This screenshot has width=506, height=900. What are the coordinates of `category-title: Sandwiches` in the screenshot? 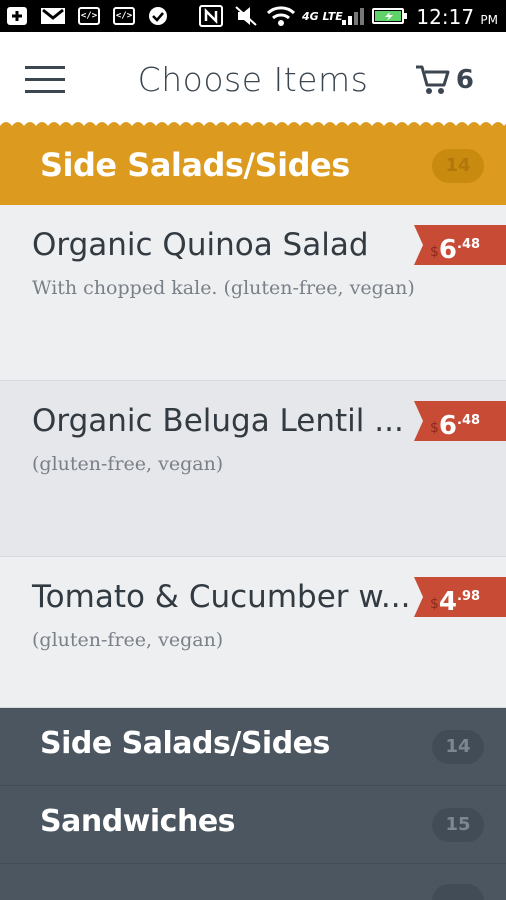 It's located at (138, 821).